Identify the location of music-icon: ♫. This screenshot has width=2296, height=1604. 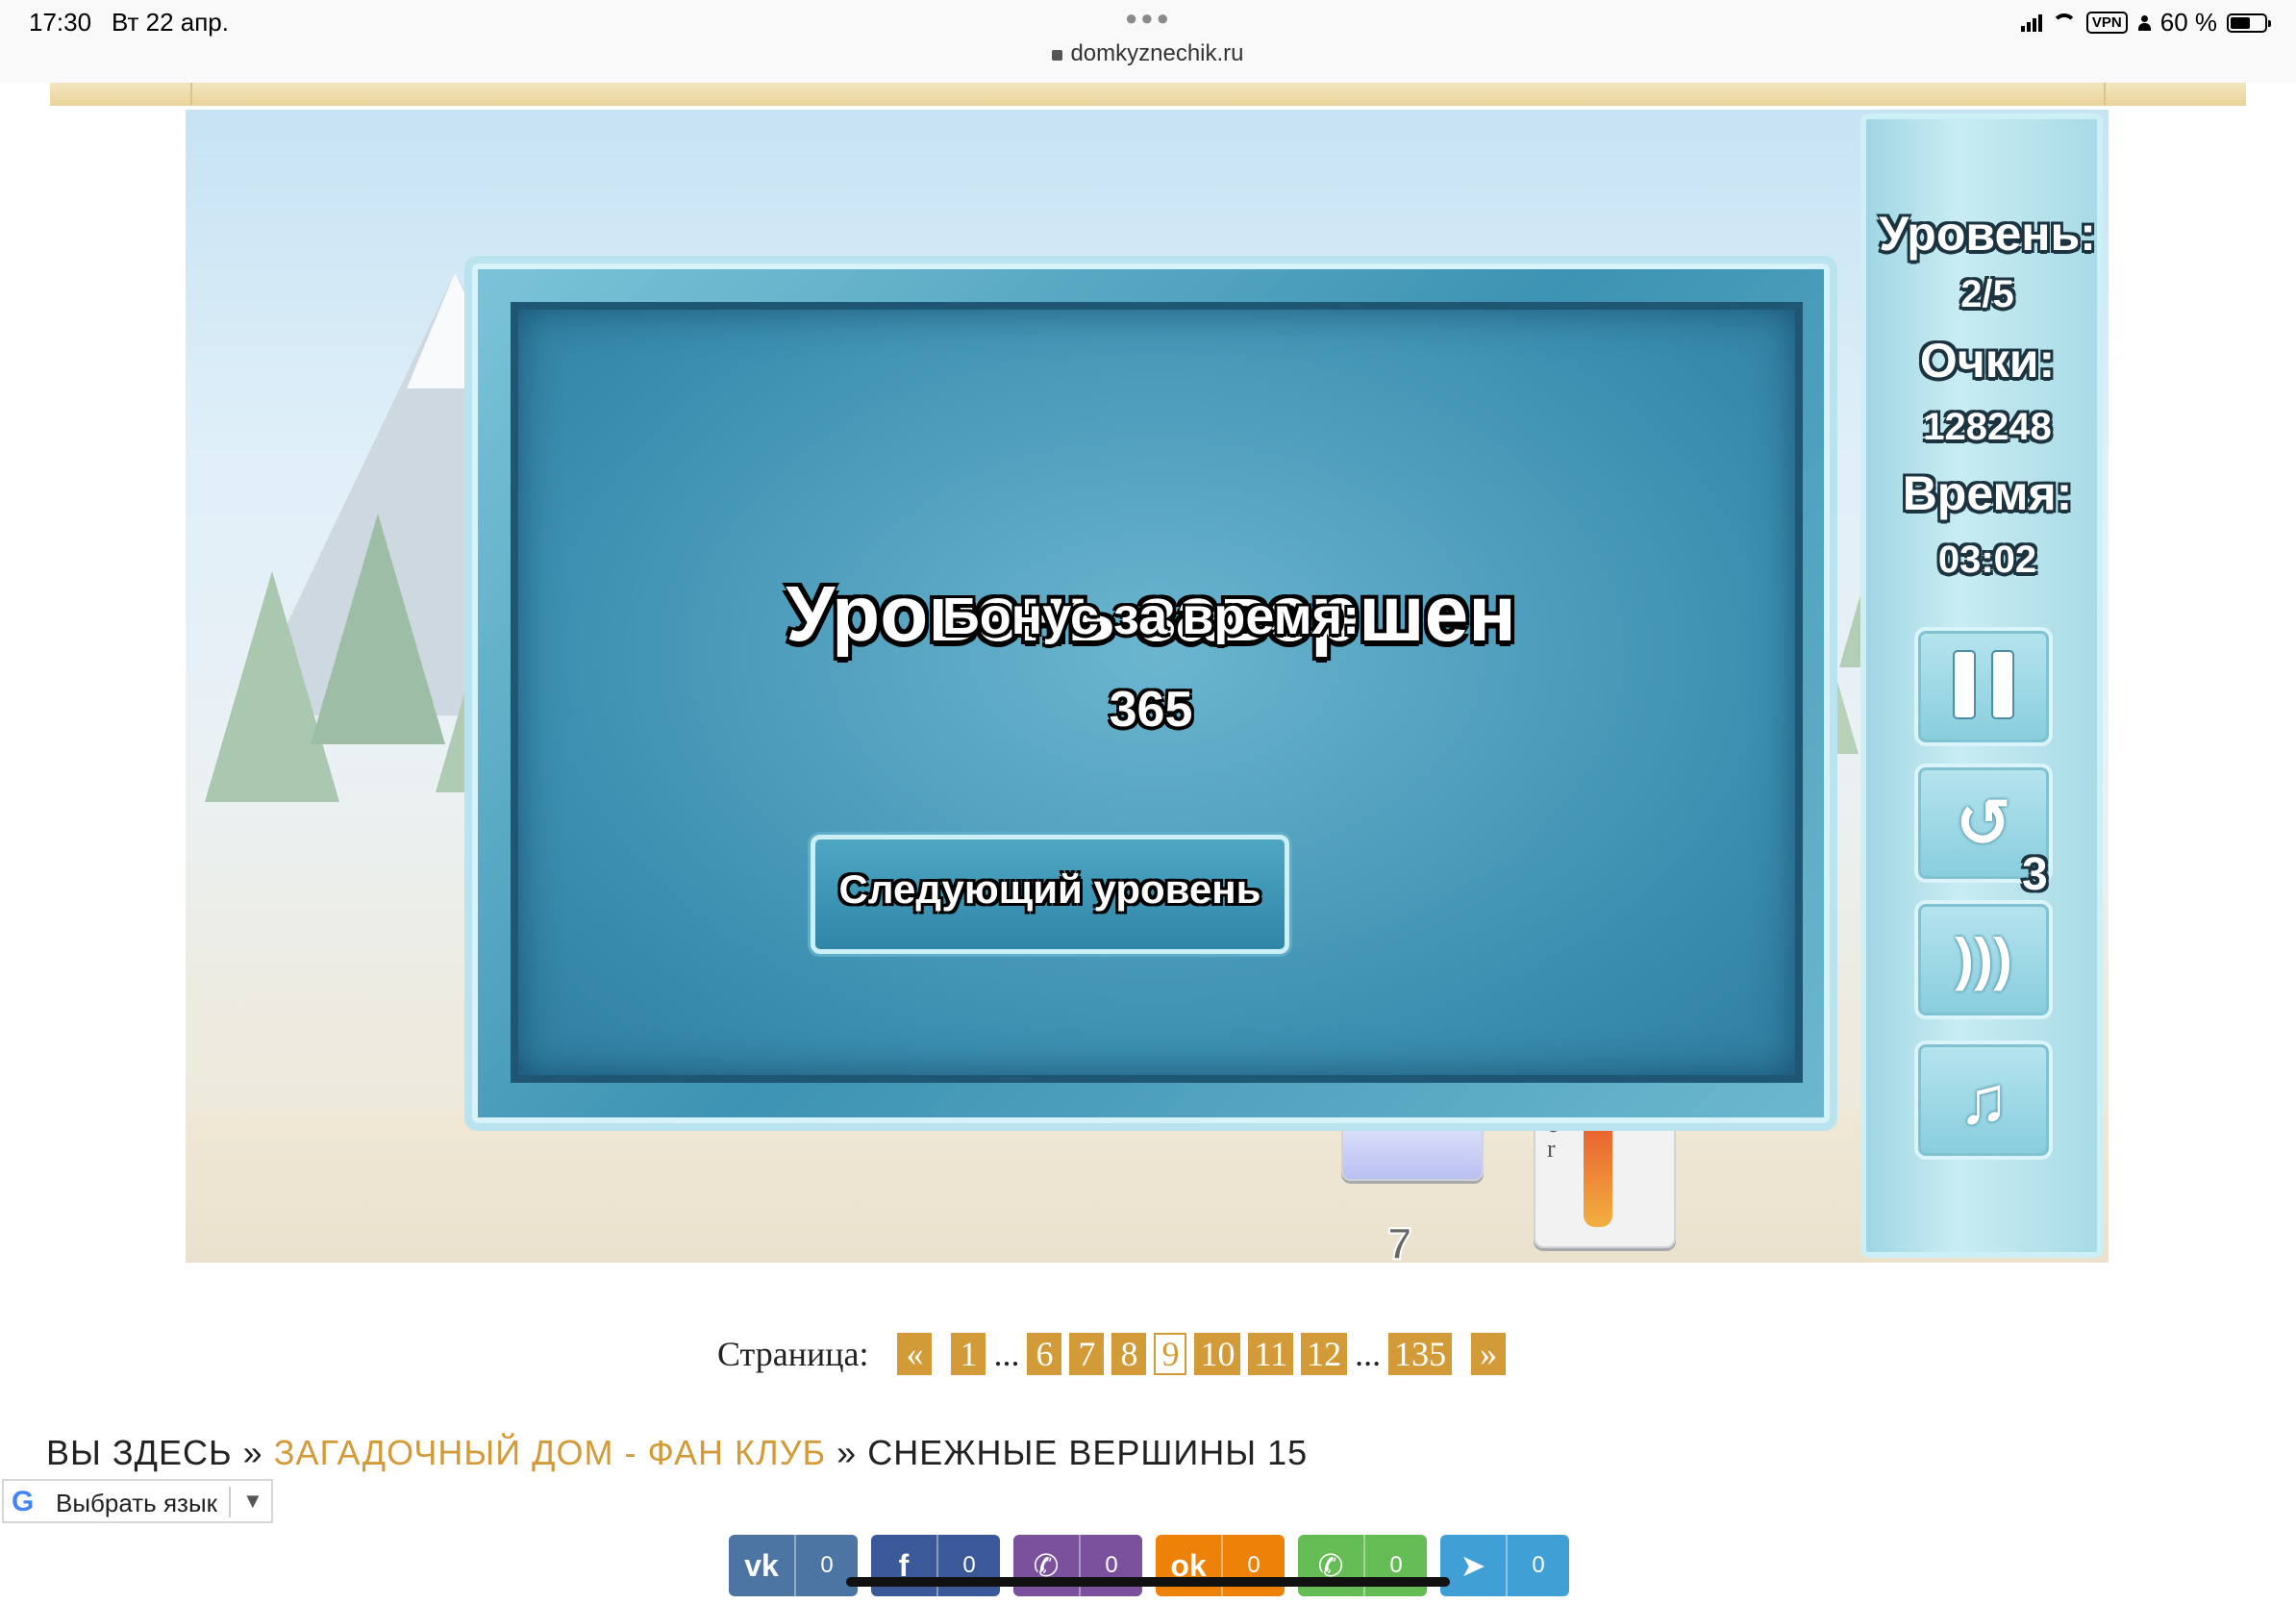
(1983, 1100).